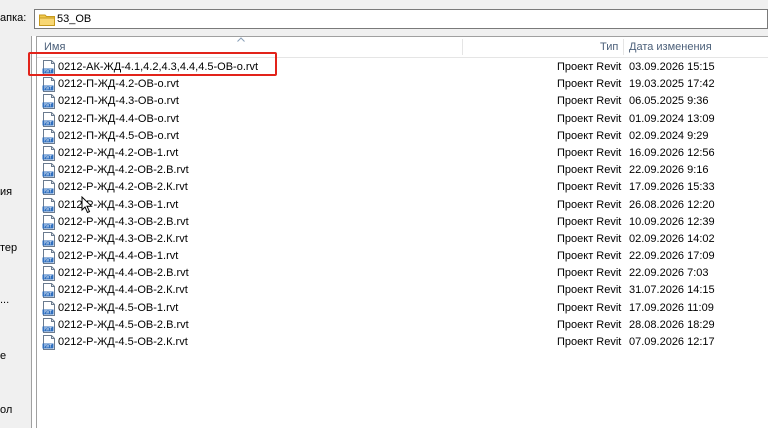 The height and width of the screenshot is (428, 768). I want to click on file-name: 0212-Р-ЖД-4.2-ОВ-2.В.rvt, so click(123, 170).